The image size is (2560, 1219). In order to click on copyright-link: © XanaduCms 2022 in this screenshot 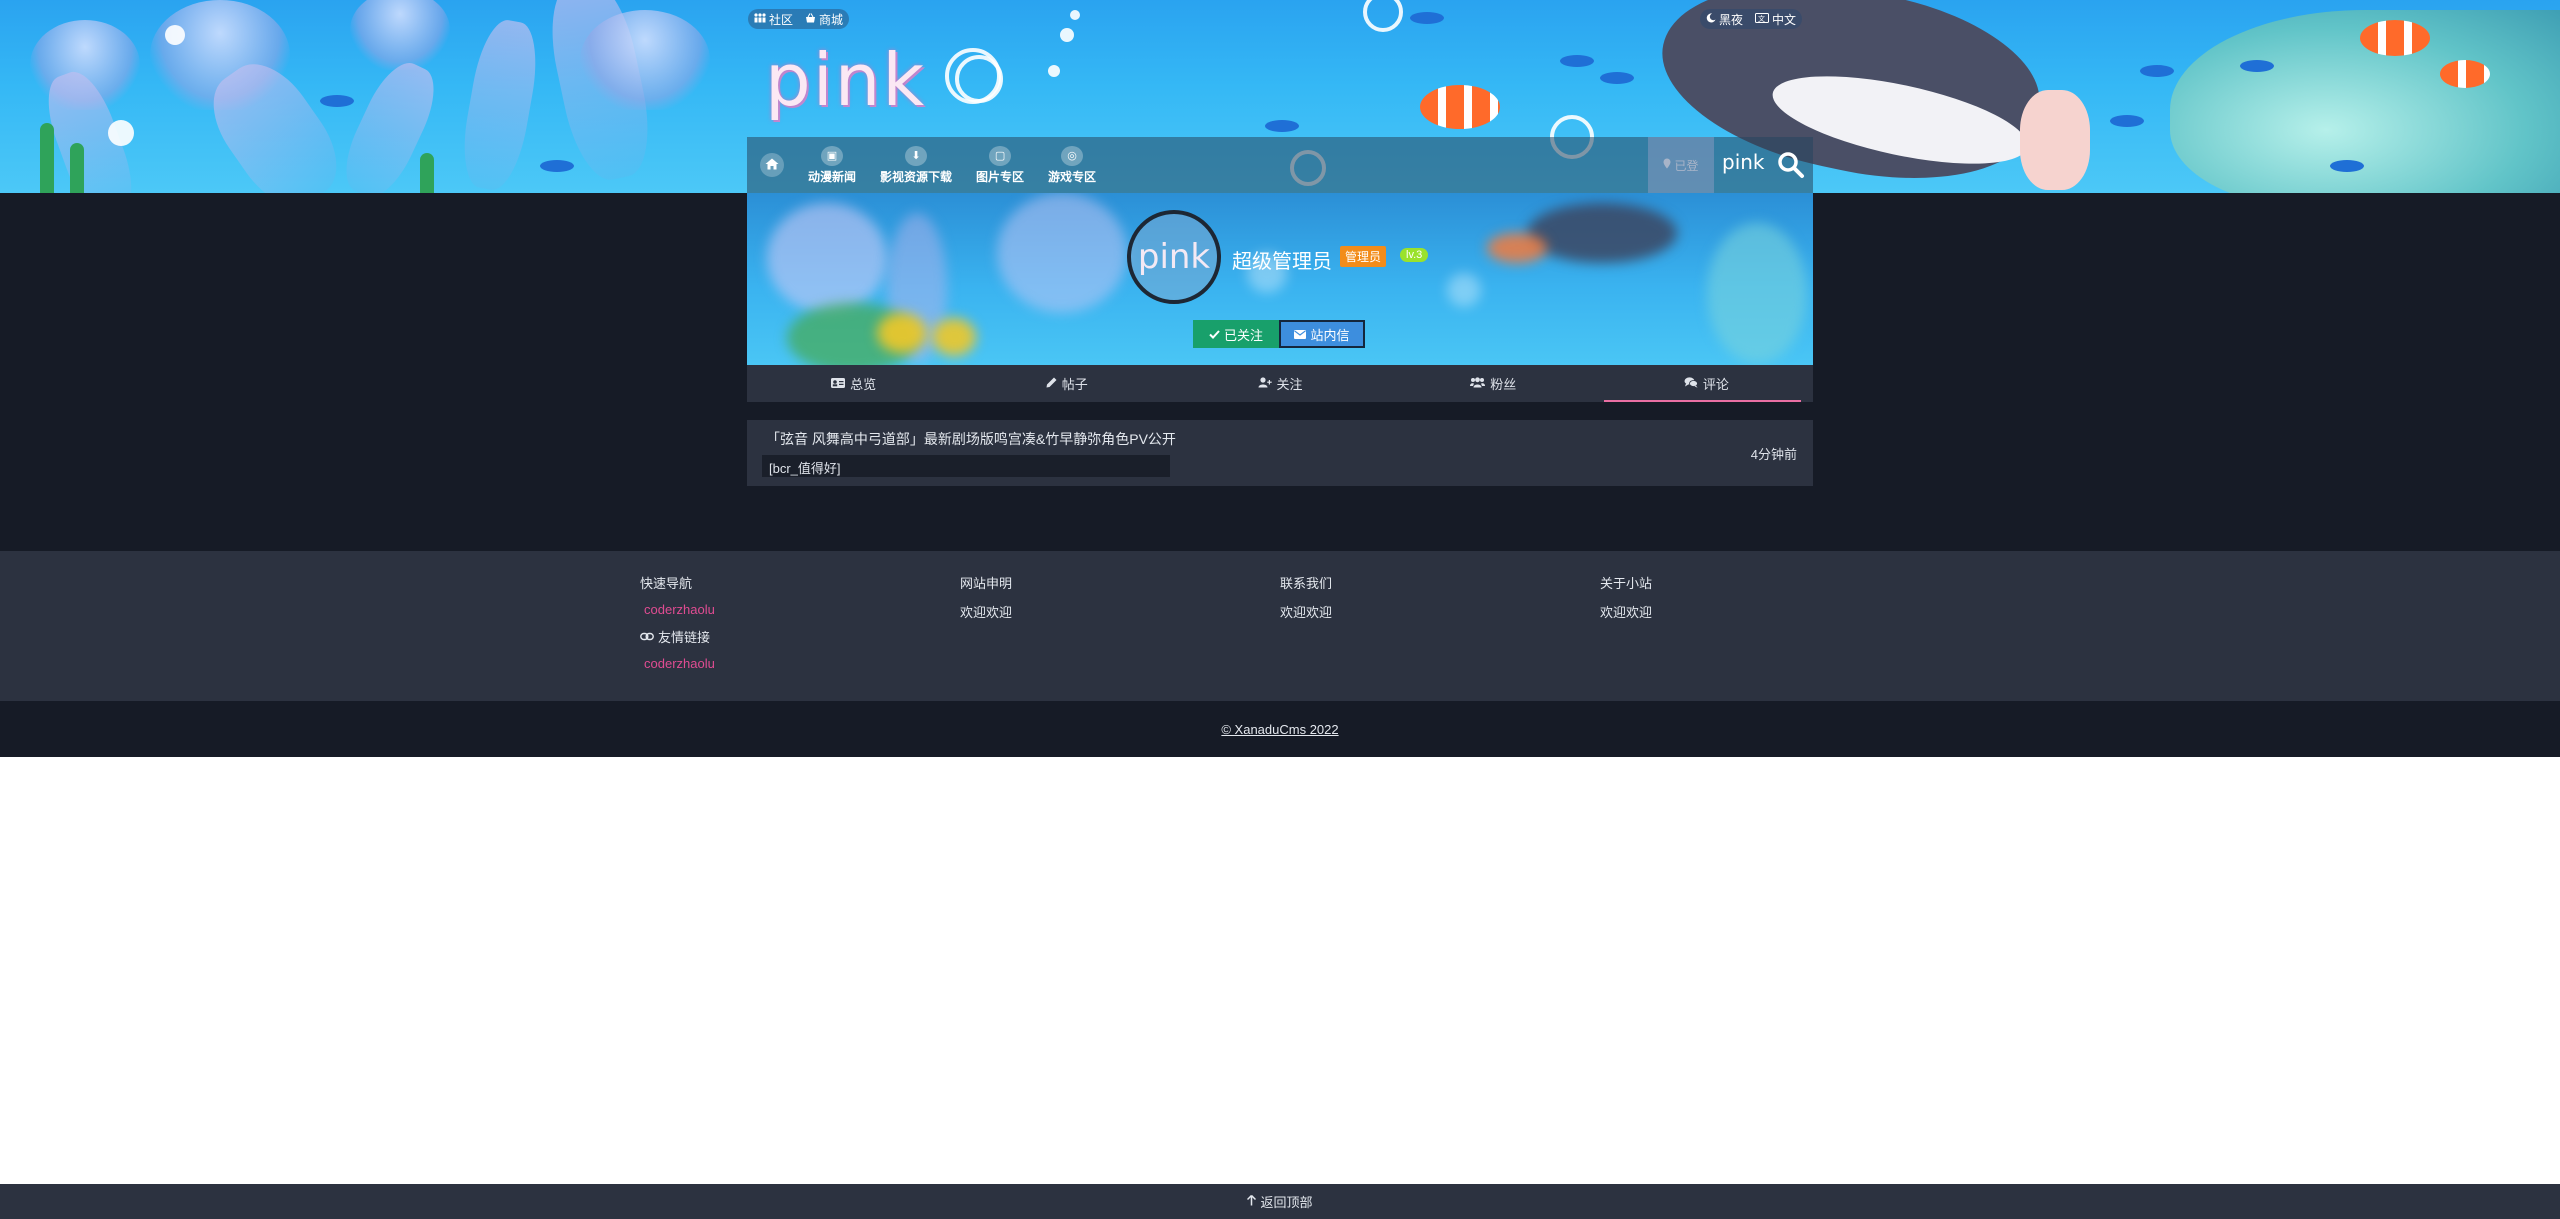, I will do `click(1279, 729)`.